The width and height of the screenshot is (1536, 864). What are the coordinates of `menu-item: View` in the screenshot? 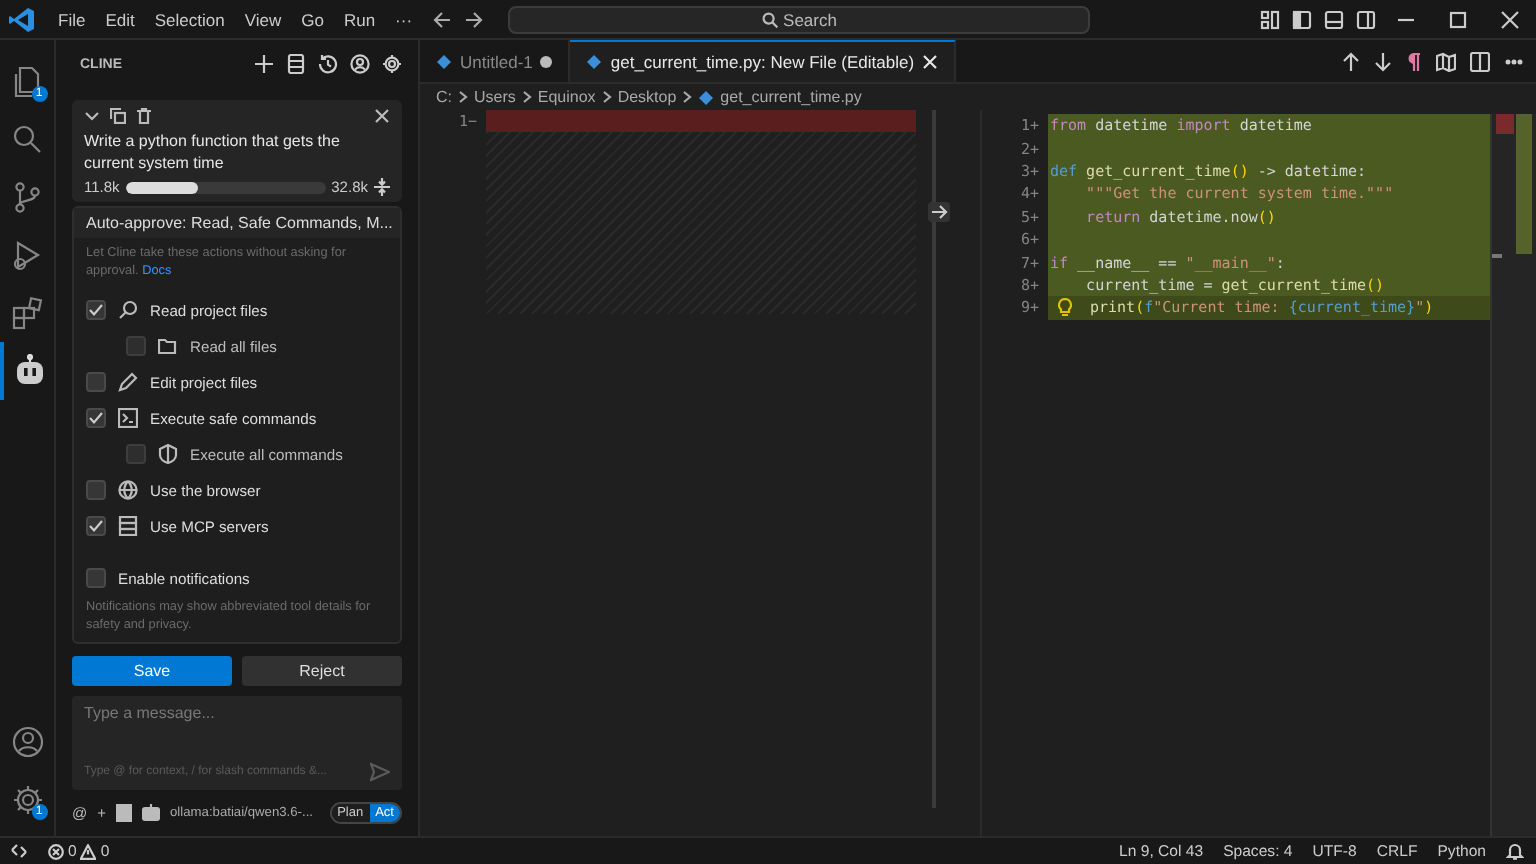 It's located at (263, 19).